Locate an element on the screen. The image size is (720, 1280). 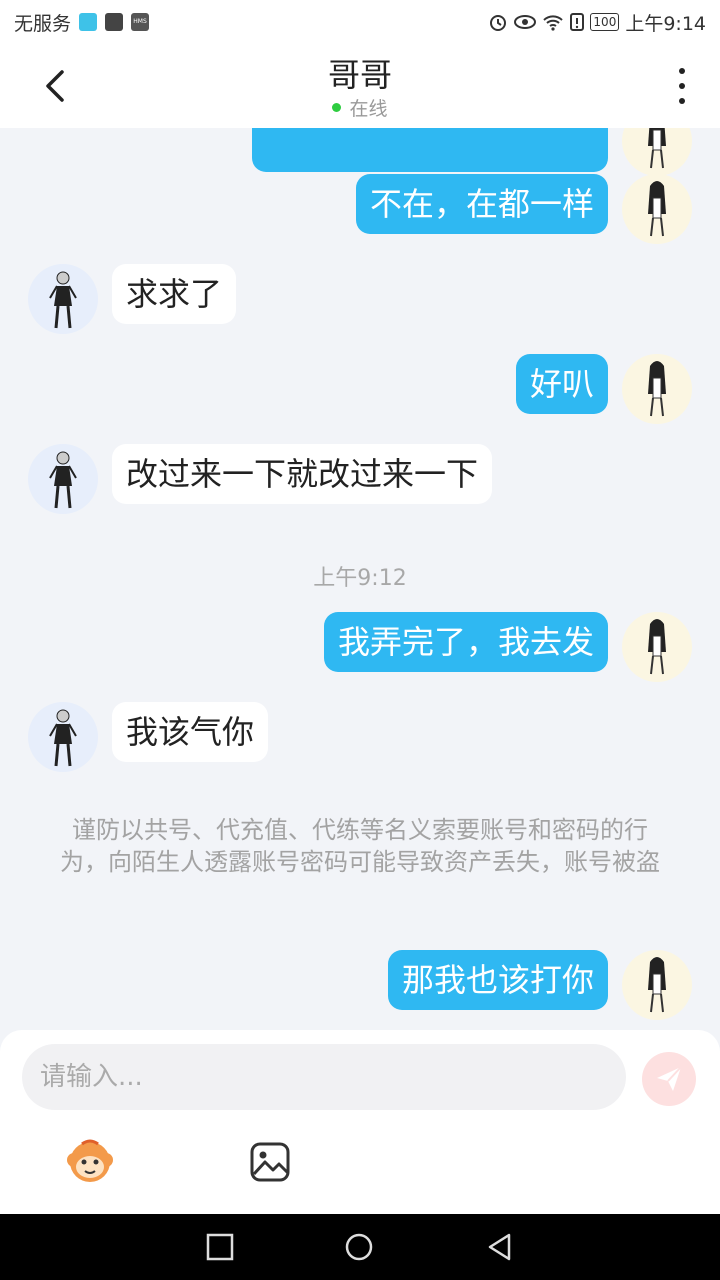
eye-icon is located at coordinates (525, 22).